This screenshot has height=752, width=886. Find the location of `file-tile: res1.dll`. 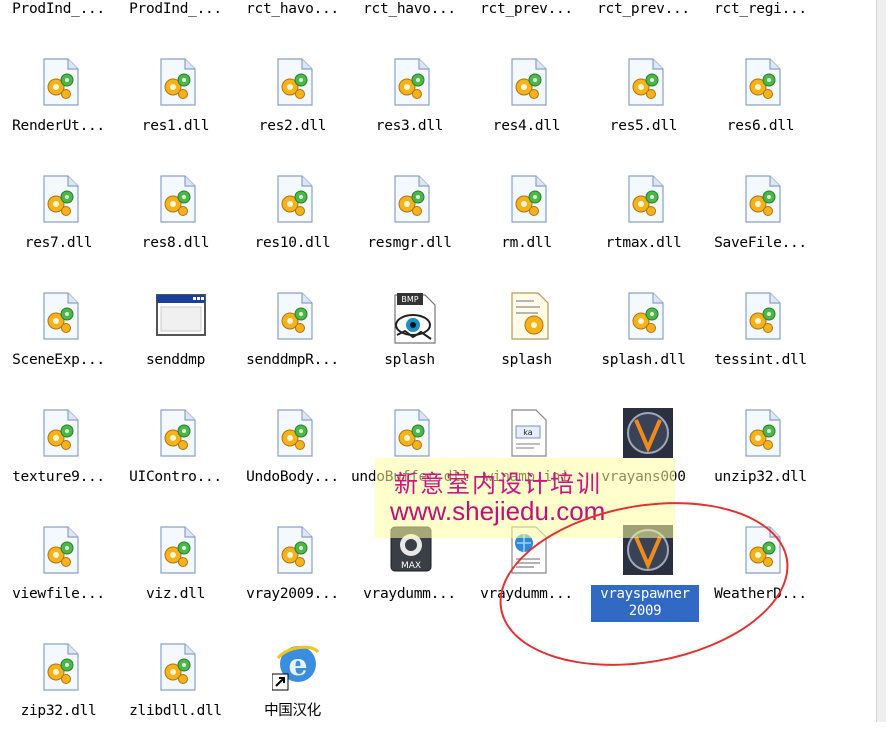

file-tile: res1.dll is located at coordinates (175, 112).